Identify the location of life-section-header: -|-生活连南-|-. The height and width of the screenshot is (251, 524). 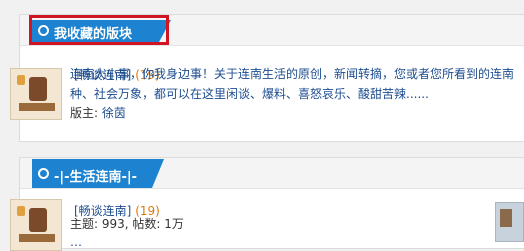
(272, 173).